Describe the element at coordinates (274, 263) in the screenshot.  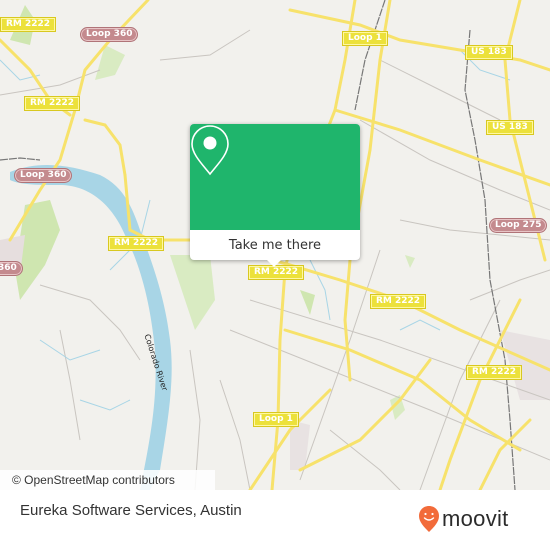
I see `popup-pointer` at that location.